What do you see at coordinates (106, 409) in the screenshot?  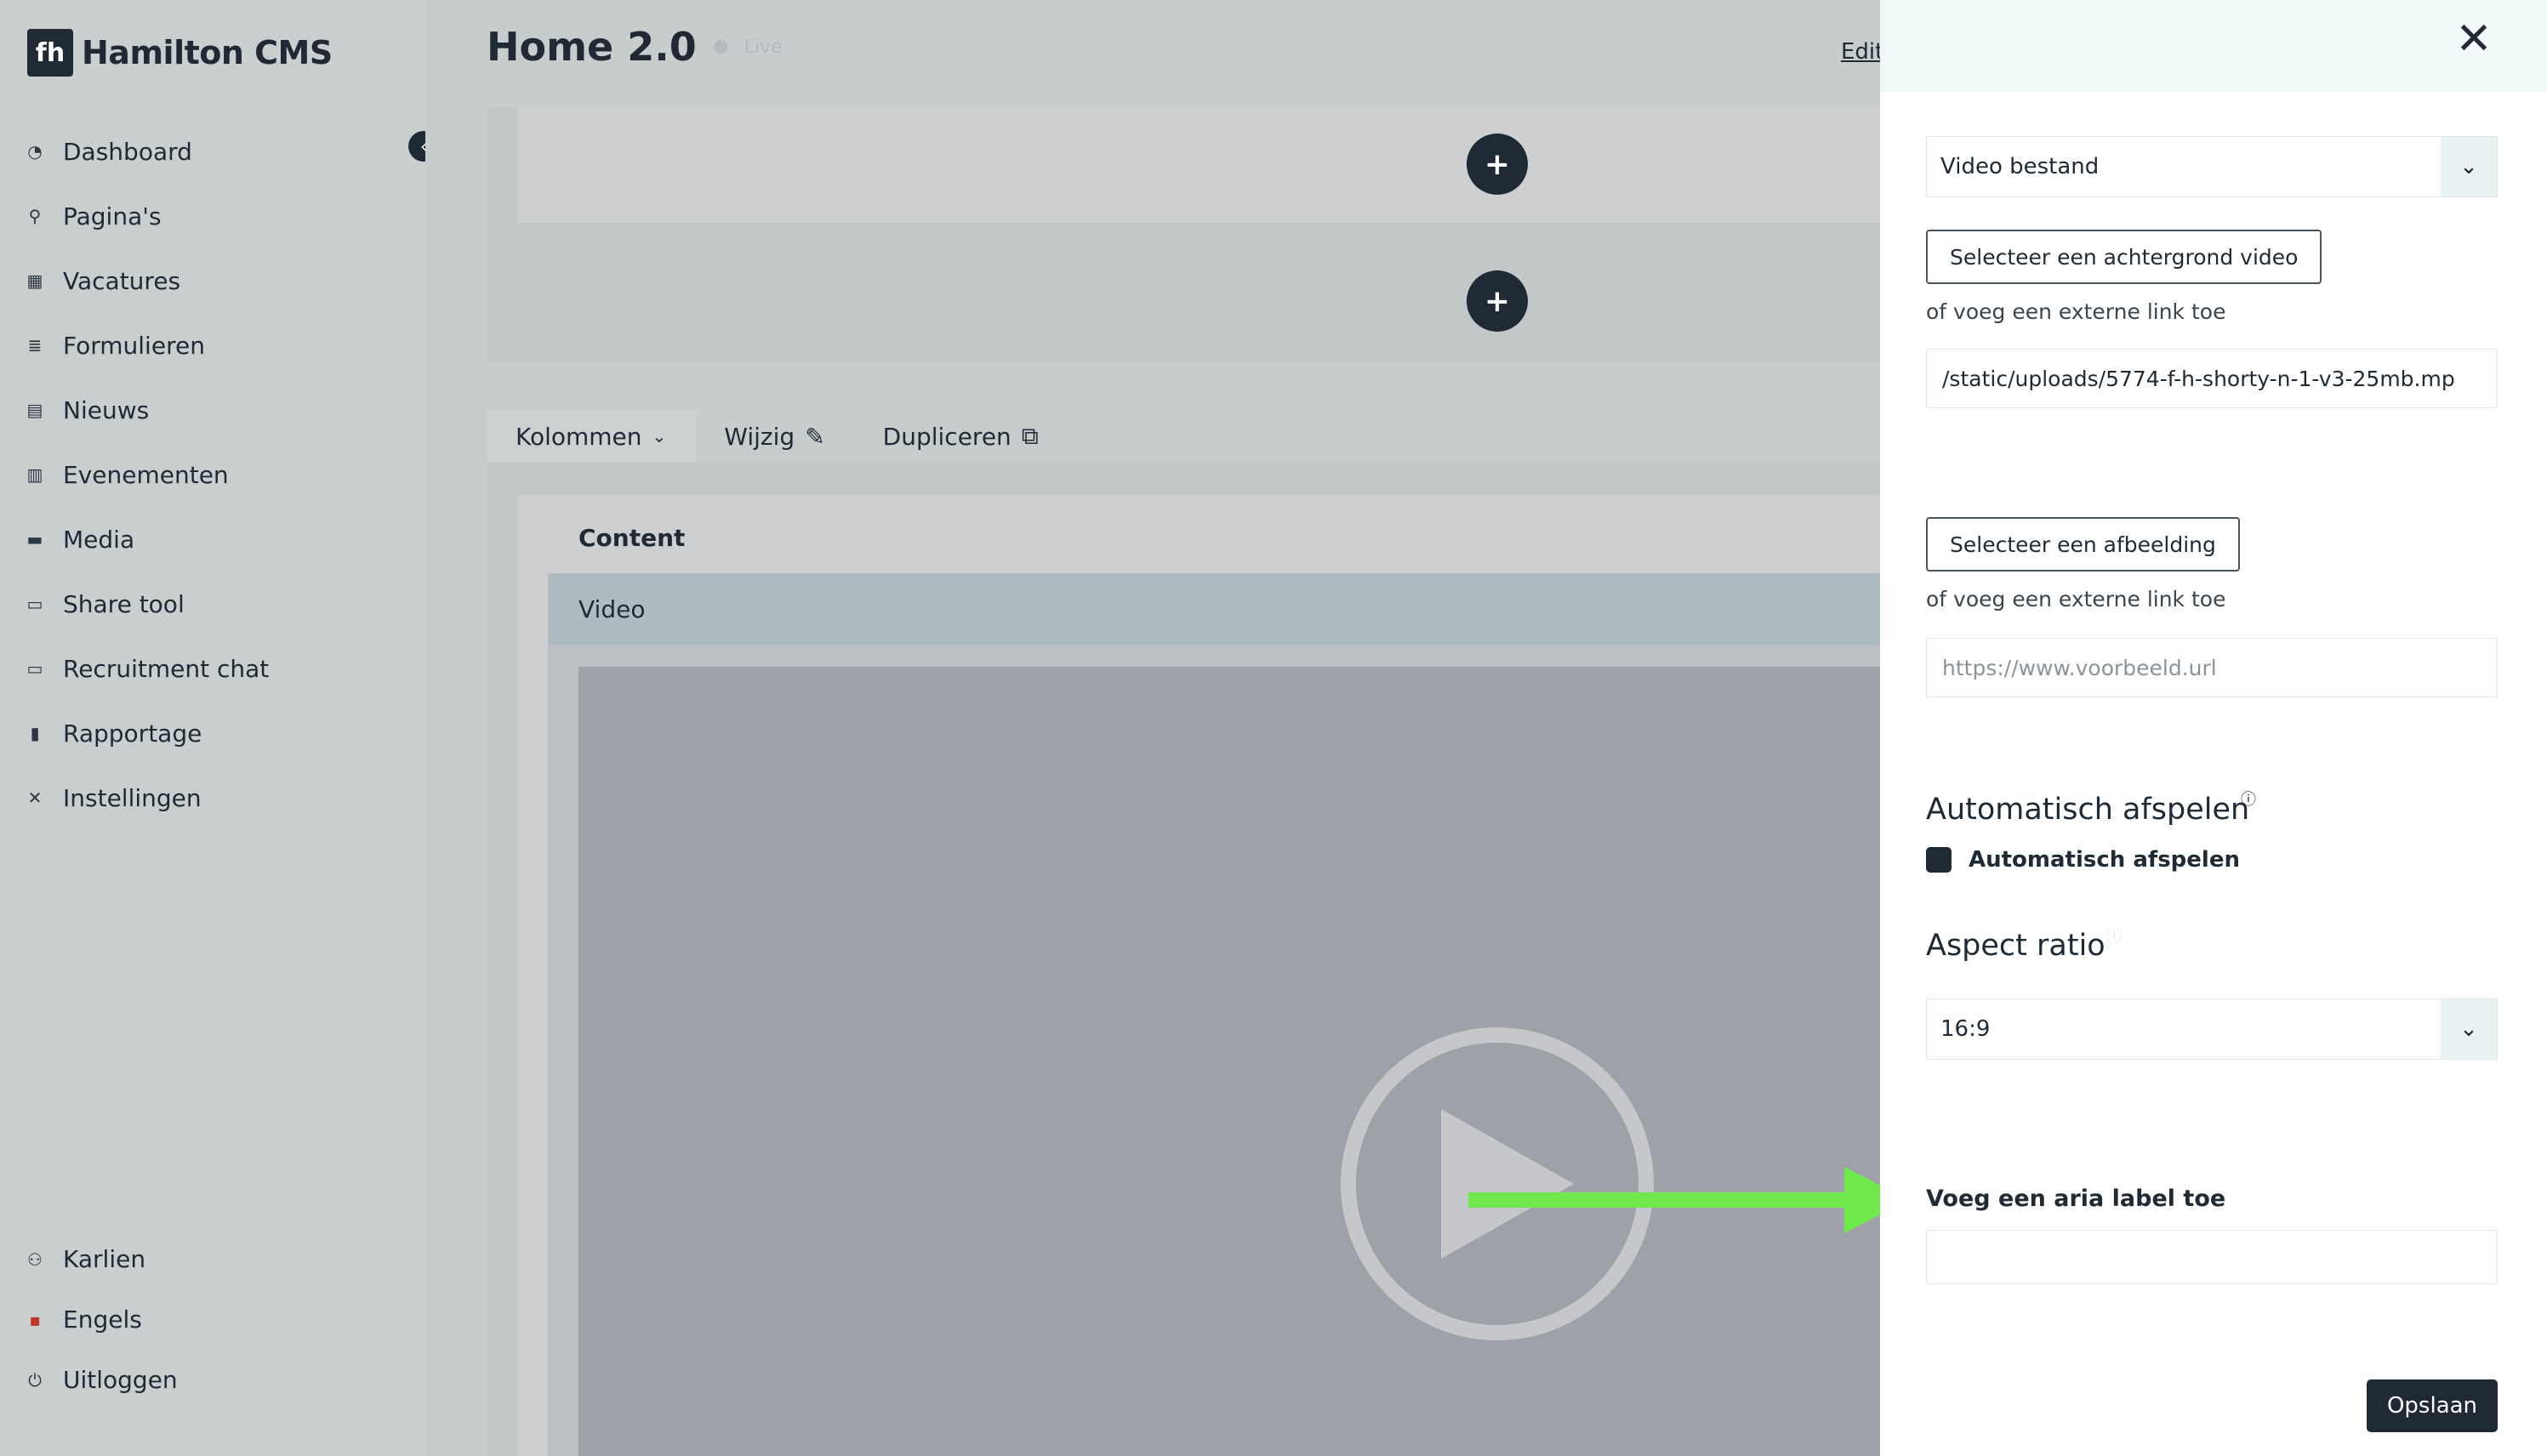 I see `sidebar-item-label: Nieuws` at bounding box center [106, 409].